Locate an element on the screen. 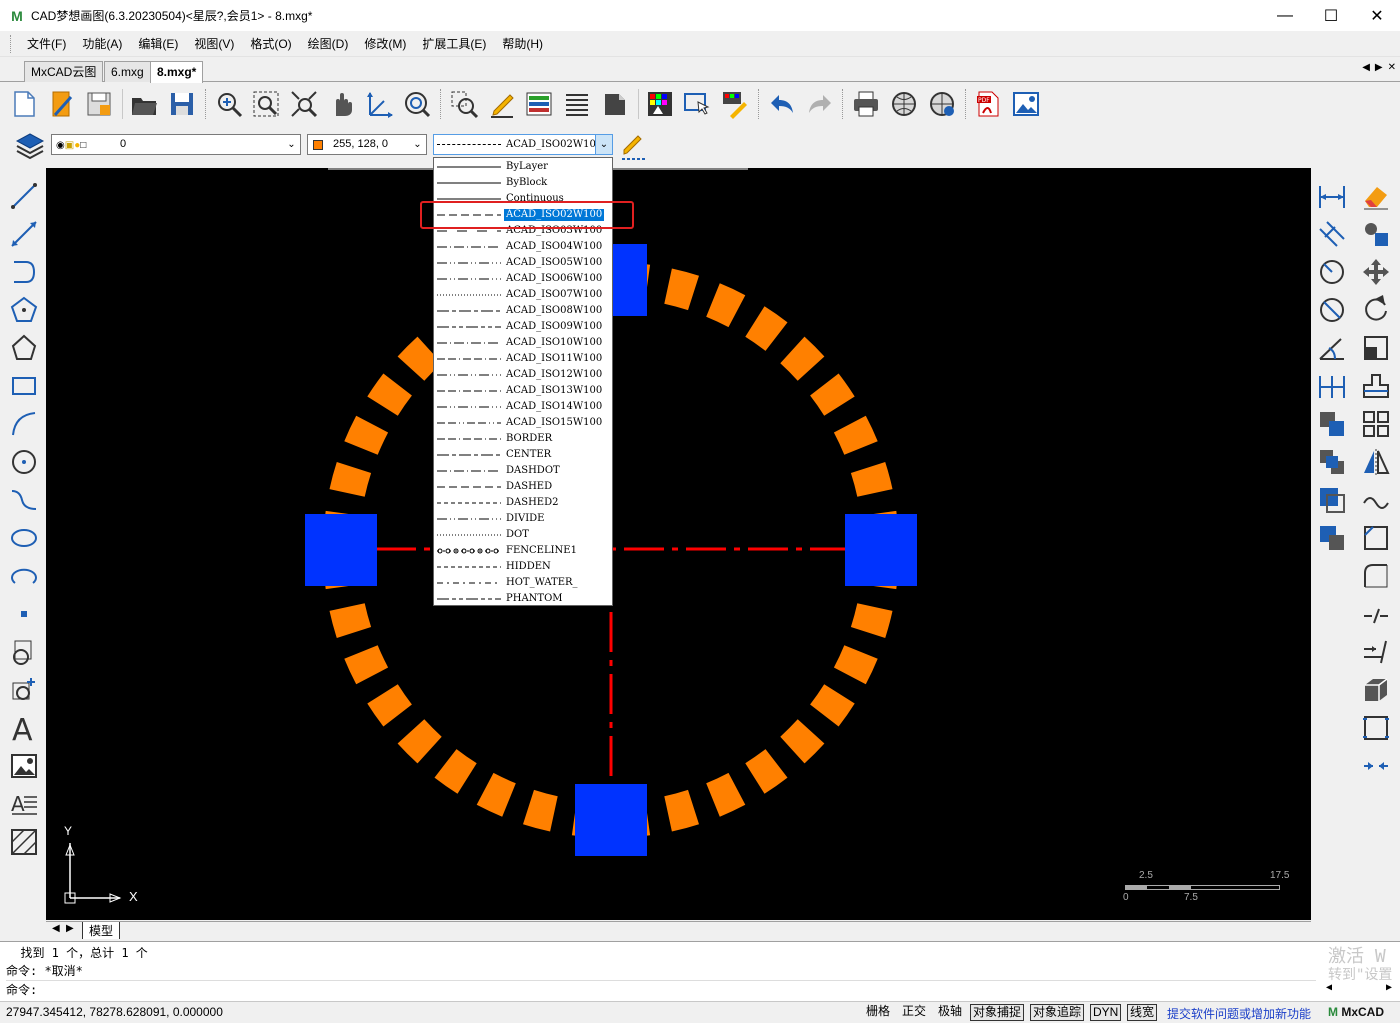 The image size is (1400, 1023). menu-function: 功能(A) is located at coordinates (102, 44).